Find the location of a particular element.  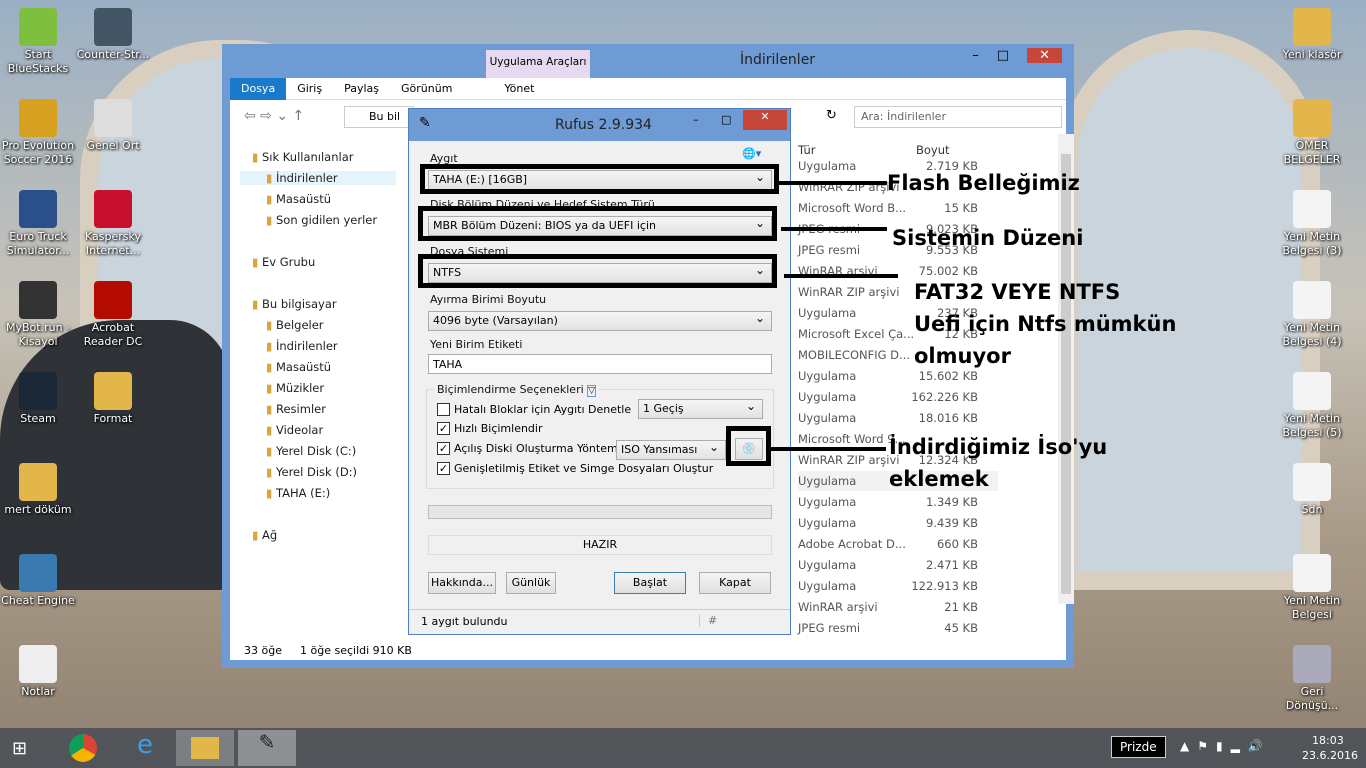

nav-item: ▮ Müzikler is located at coordinates (295, 388).